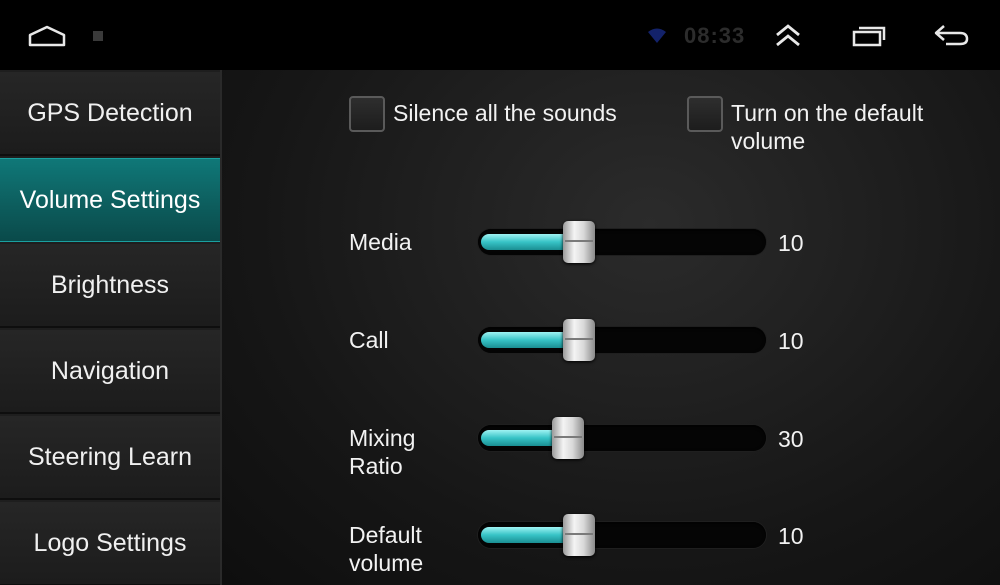 The image size is (1000, 585). I want to click on sidebar-item-volume-settings: Volume Settings, so click(110, 200).